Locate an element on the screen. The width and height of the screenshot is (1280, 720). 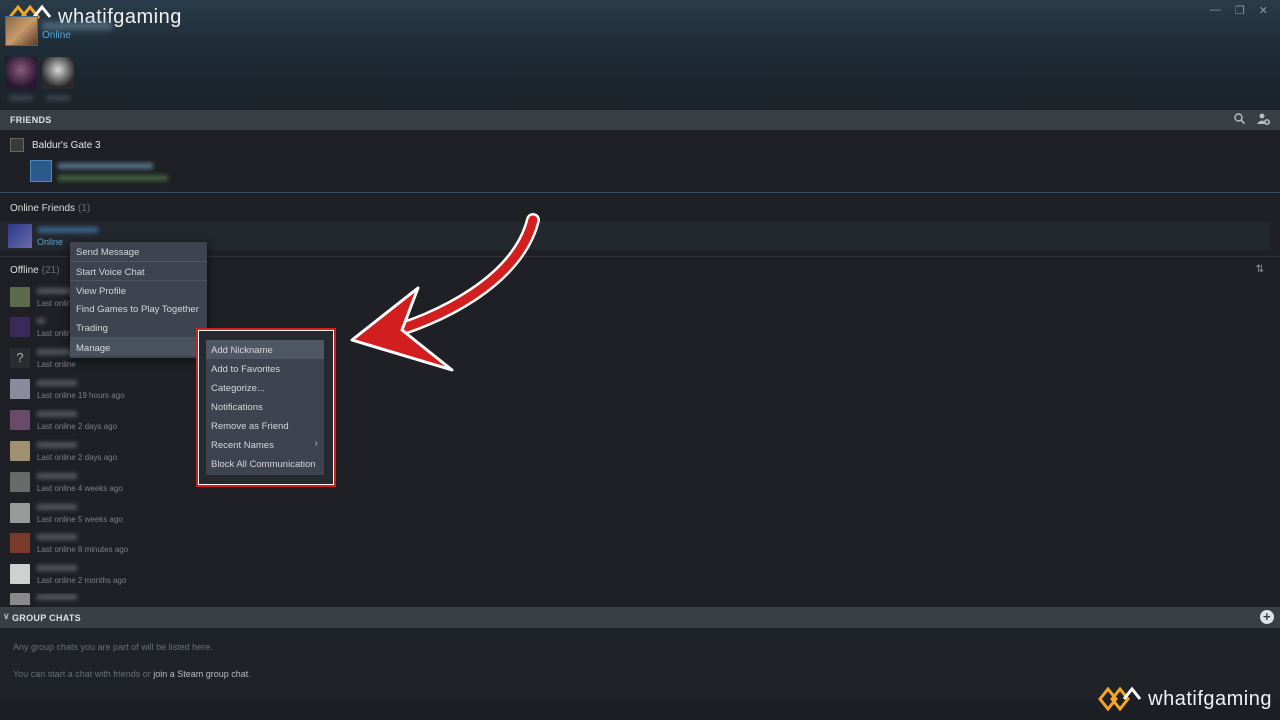
sort-icon: ⇅ is located at coordinates (1260, 269).